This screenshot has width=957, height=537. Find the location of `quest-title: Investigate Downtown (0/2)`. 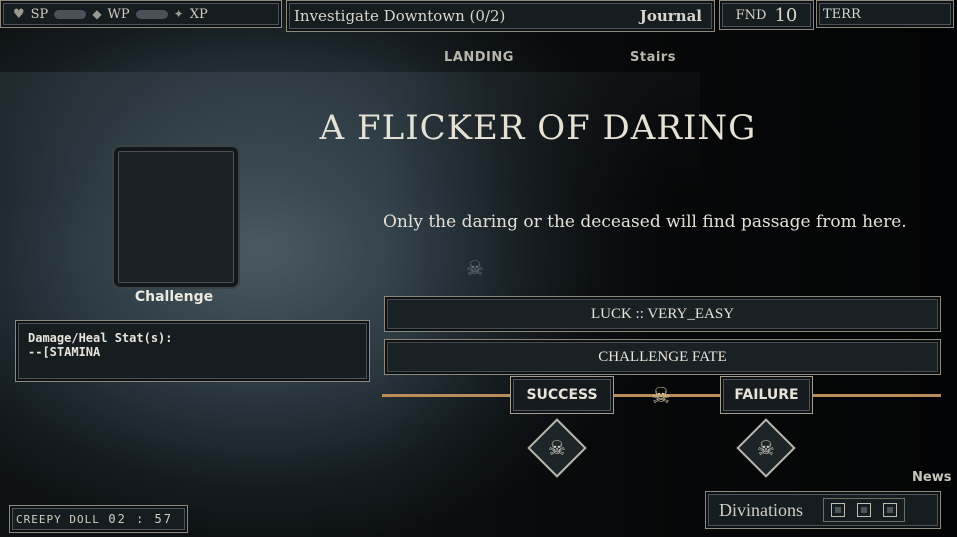

quest-title: Investigate Downtown (0/2) is located at coordinates (400, 16).